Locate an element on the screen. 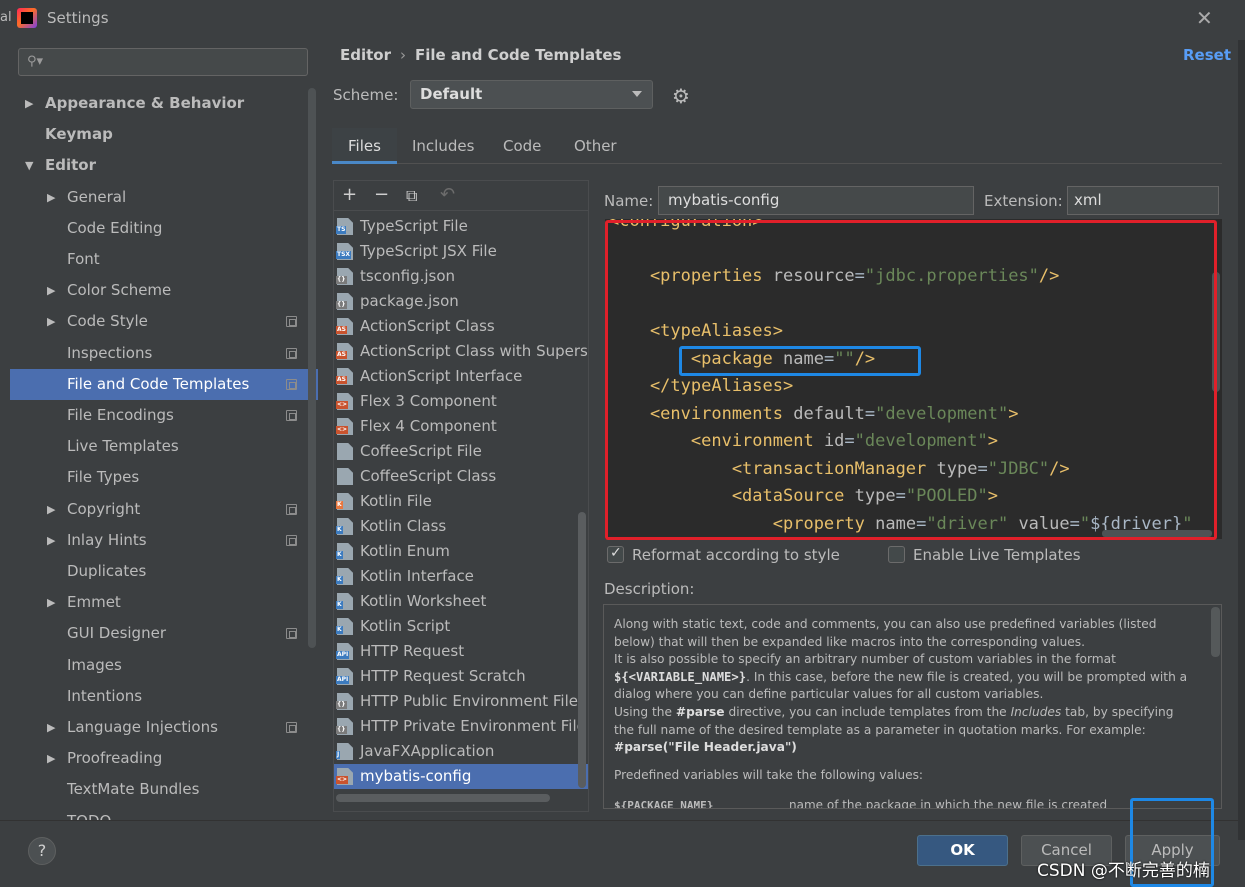  ok-button: OK is located at coordinates (962, 850).